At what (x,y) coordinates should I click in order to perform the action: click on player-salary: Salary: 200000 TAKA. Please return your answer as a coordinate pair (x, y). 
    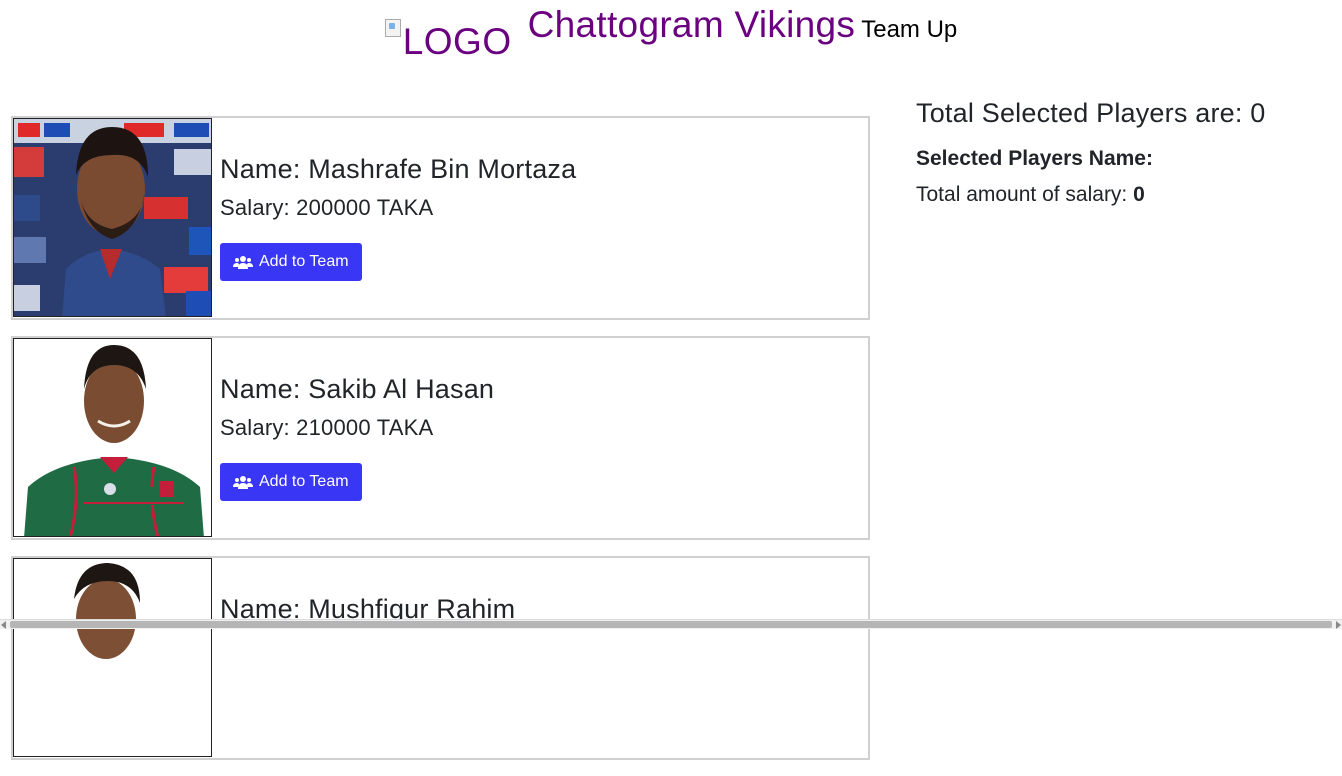
    Looking at the image, I should click on (327, 207).